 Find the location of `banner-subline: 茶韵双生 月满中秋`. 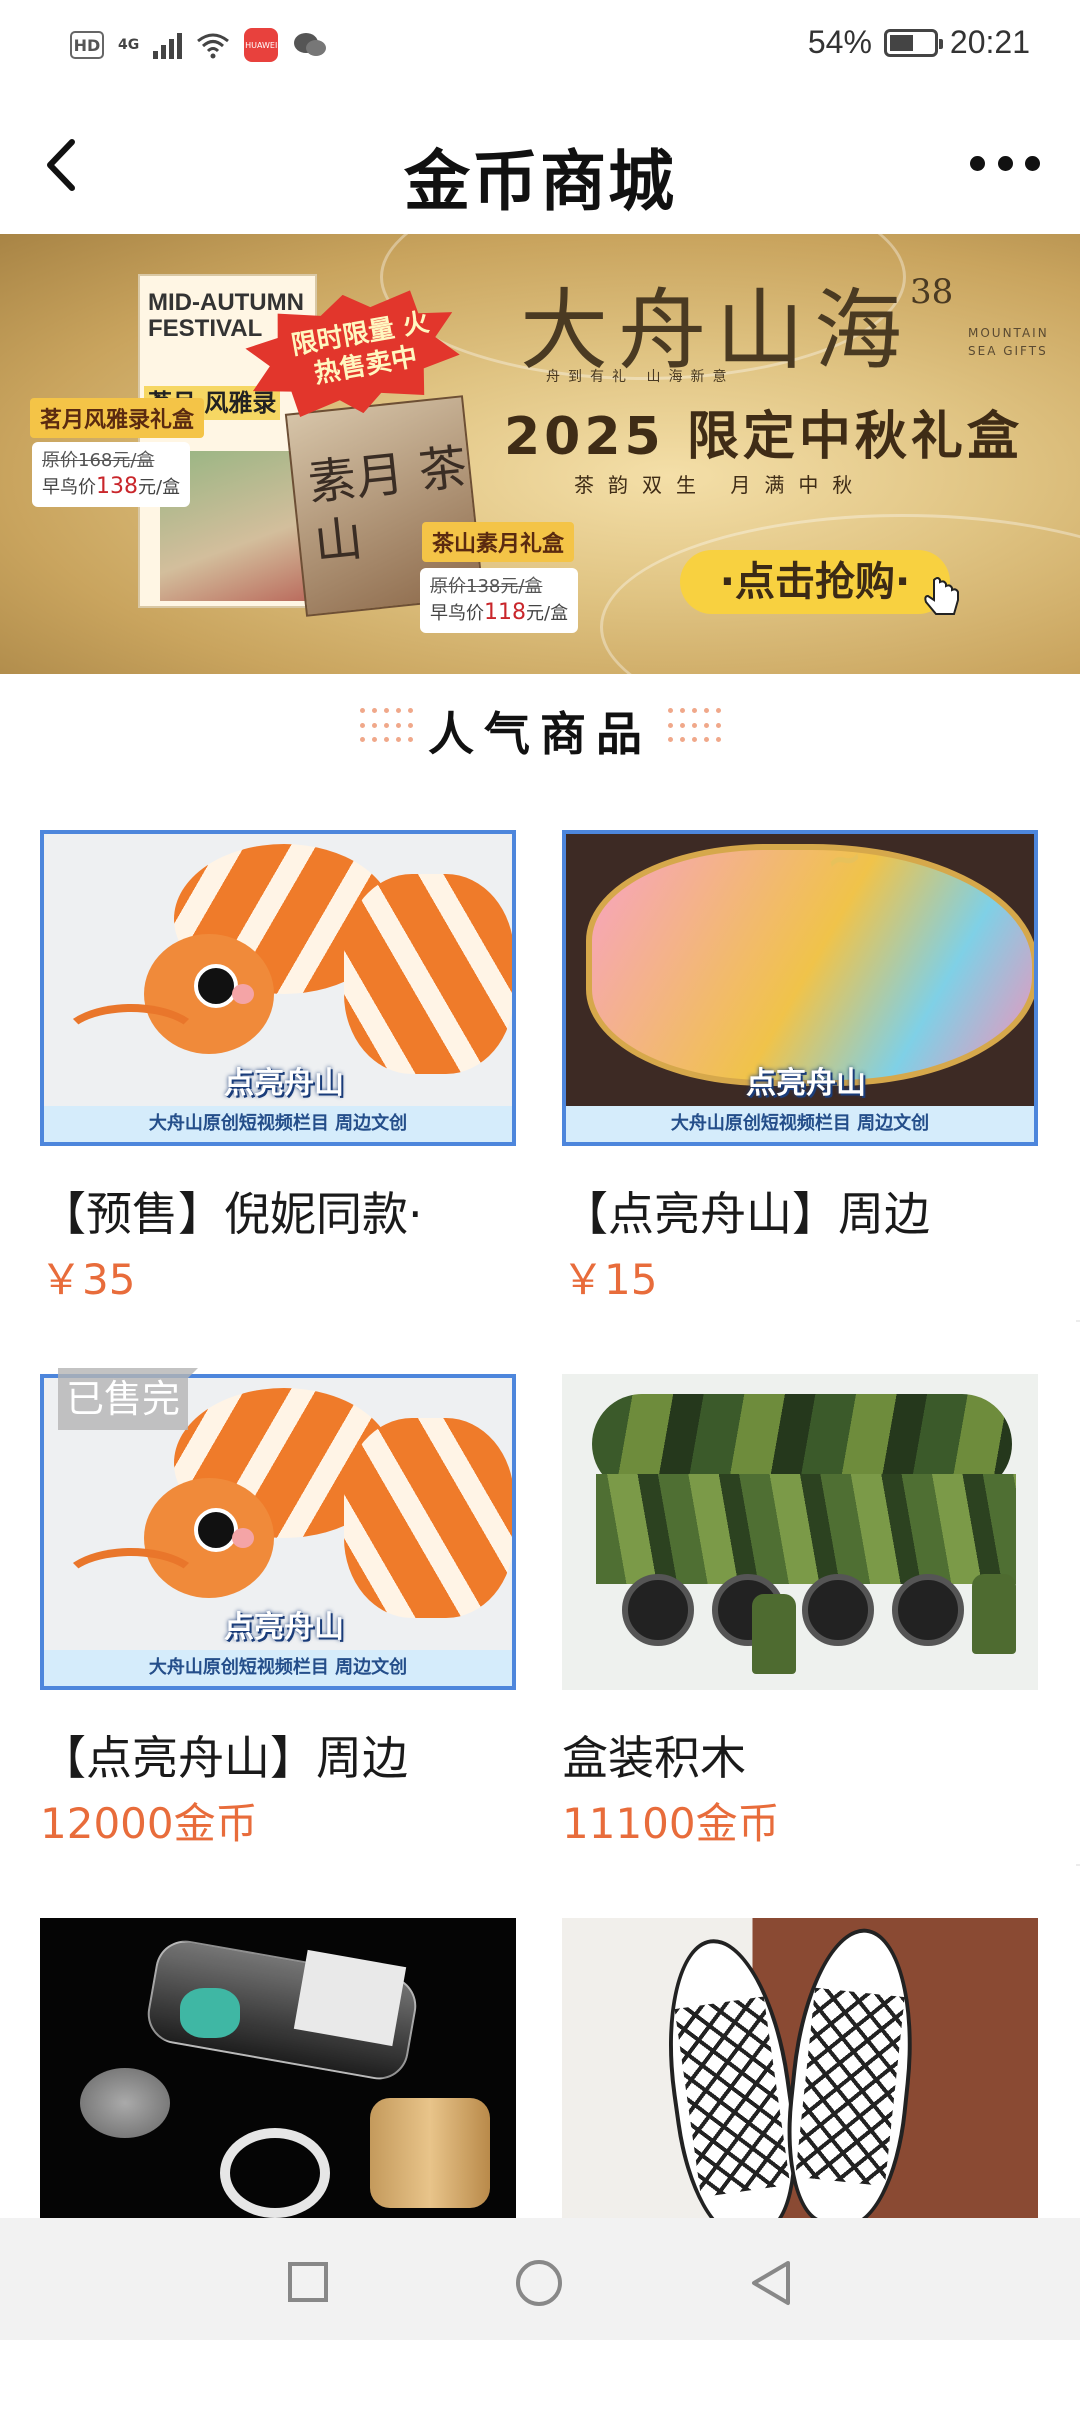

banner-subline: 茶韵双生 月满中秋 is located at coordinates (720, 485).